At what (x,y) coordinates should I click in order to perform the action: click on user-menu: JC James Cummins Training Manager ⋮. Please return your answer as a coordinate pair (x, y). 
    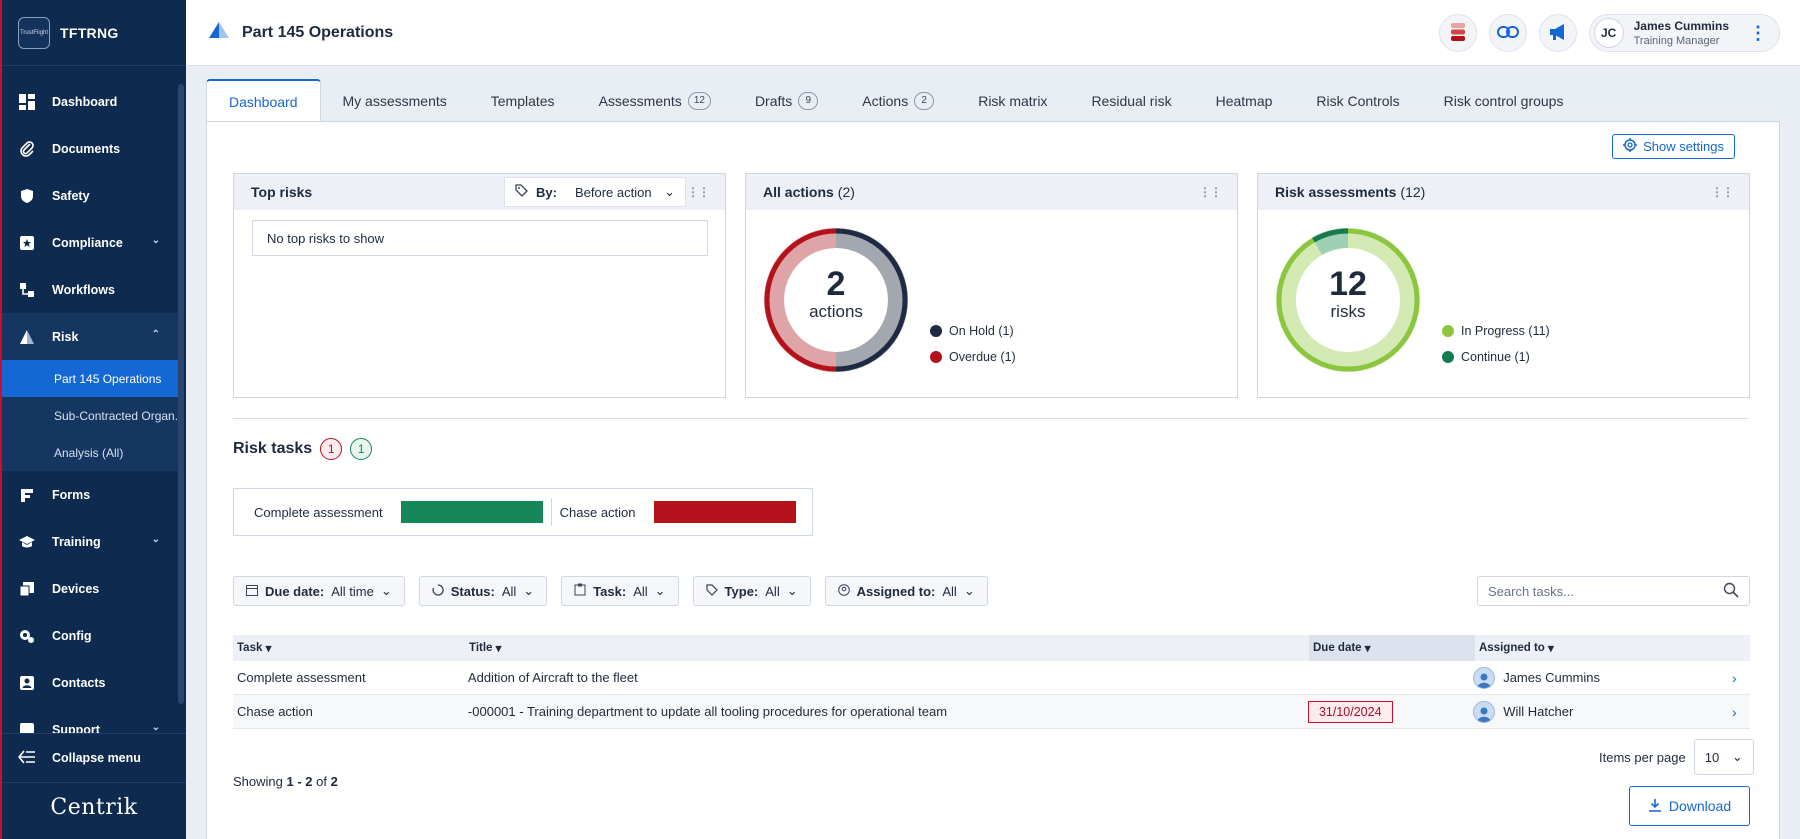
    Looking at the image, I should click on (1684, 33).